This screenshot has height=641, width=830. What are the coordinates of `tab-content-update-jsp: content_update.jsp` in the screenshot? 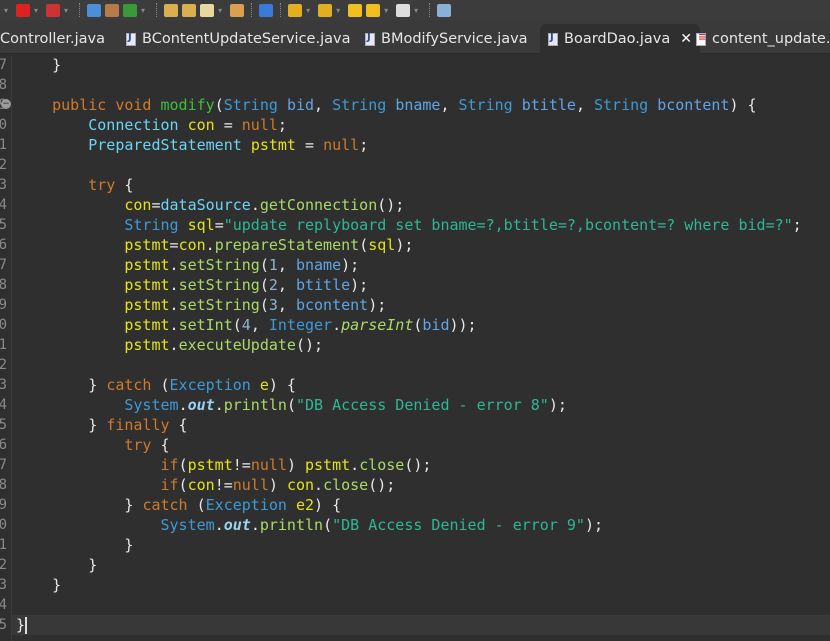 It's located at (759, 39).